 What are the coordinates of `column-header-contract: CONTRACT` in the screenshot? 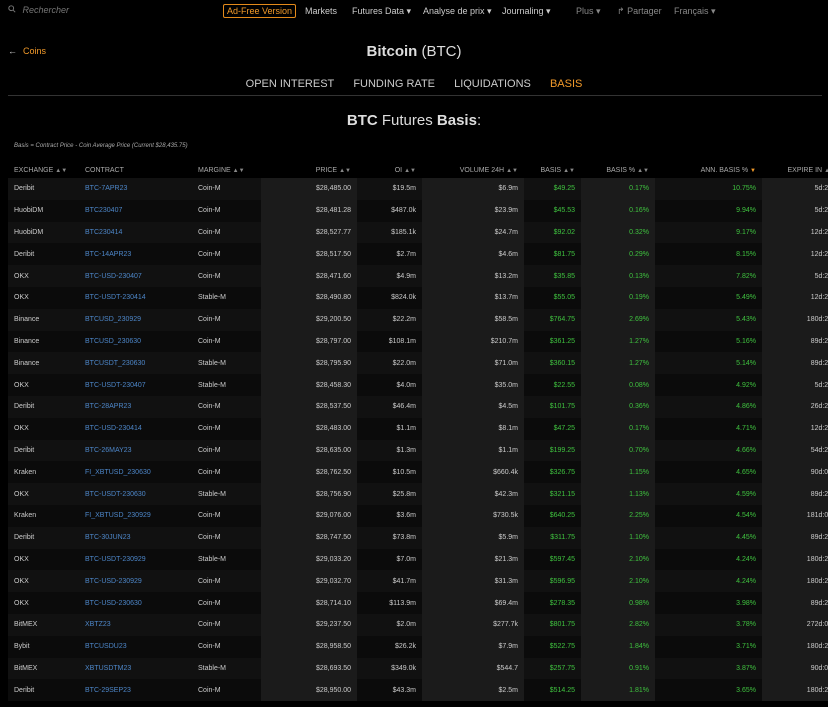 It's located at (135, 170).